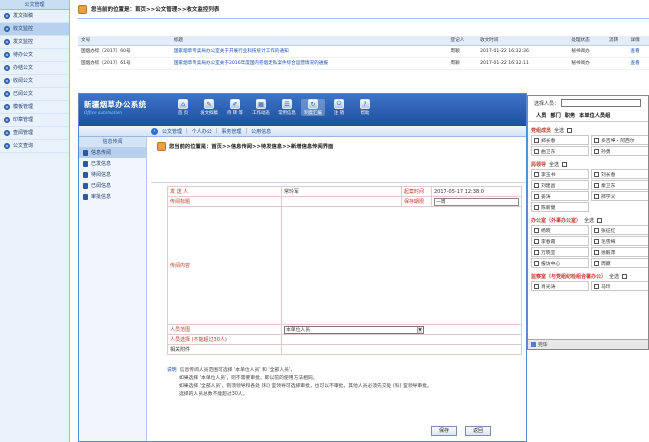 Image resolution: width=649 pixels, height=442 pixels. Describe the element at coordinates (287, 107) in the screenshot. I see `toolbar-item: ☰ 常用信息` at that location.